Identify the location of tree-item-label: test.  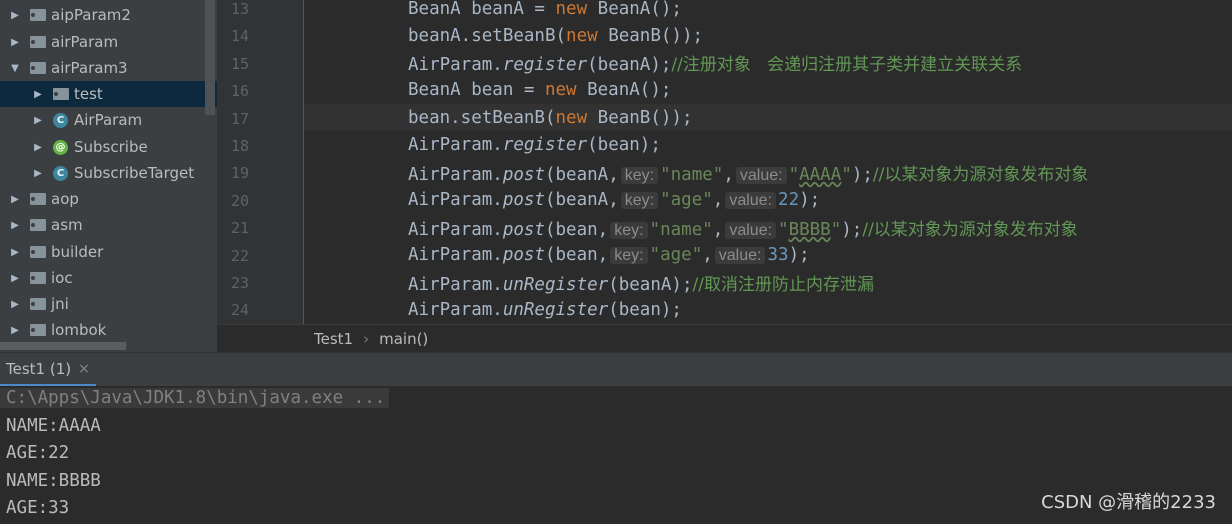
(88, 94).